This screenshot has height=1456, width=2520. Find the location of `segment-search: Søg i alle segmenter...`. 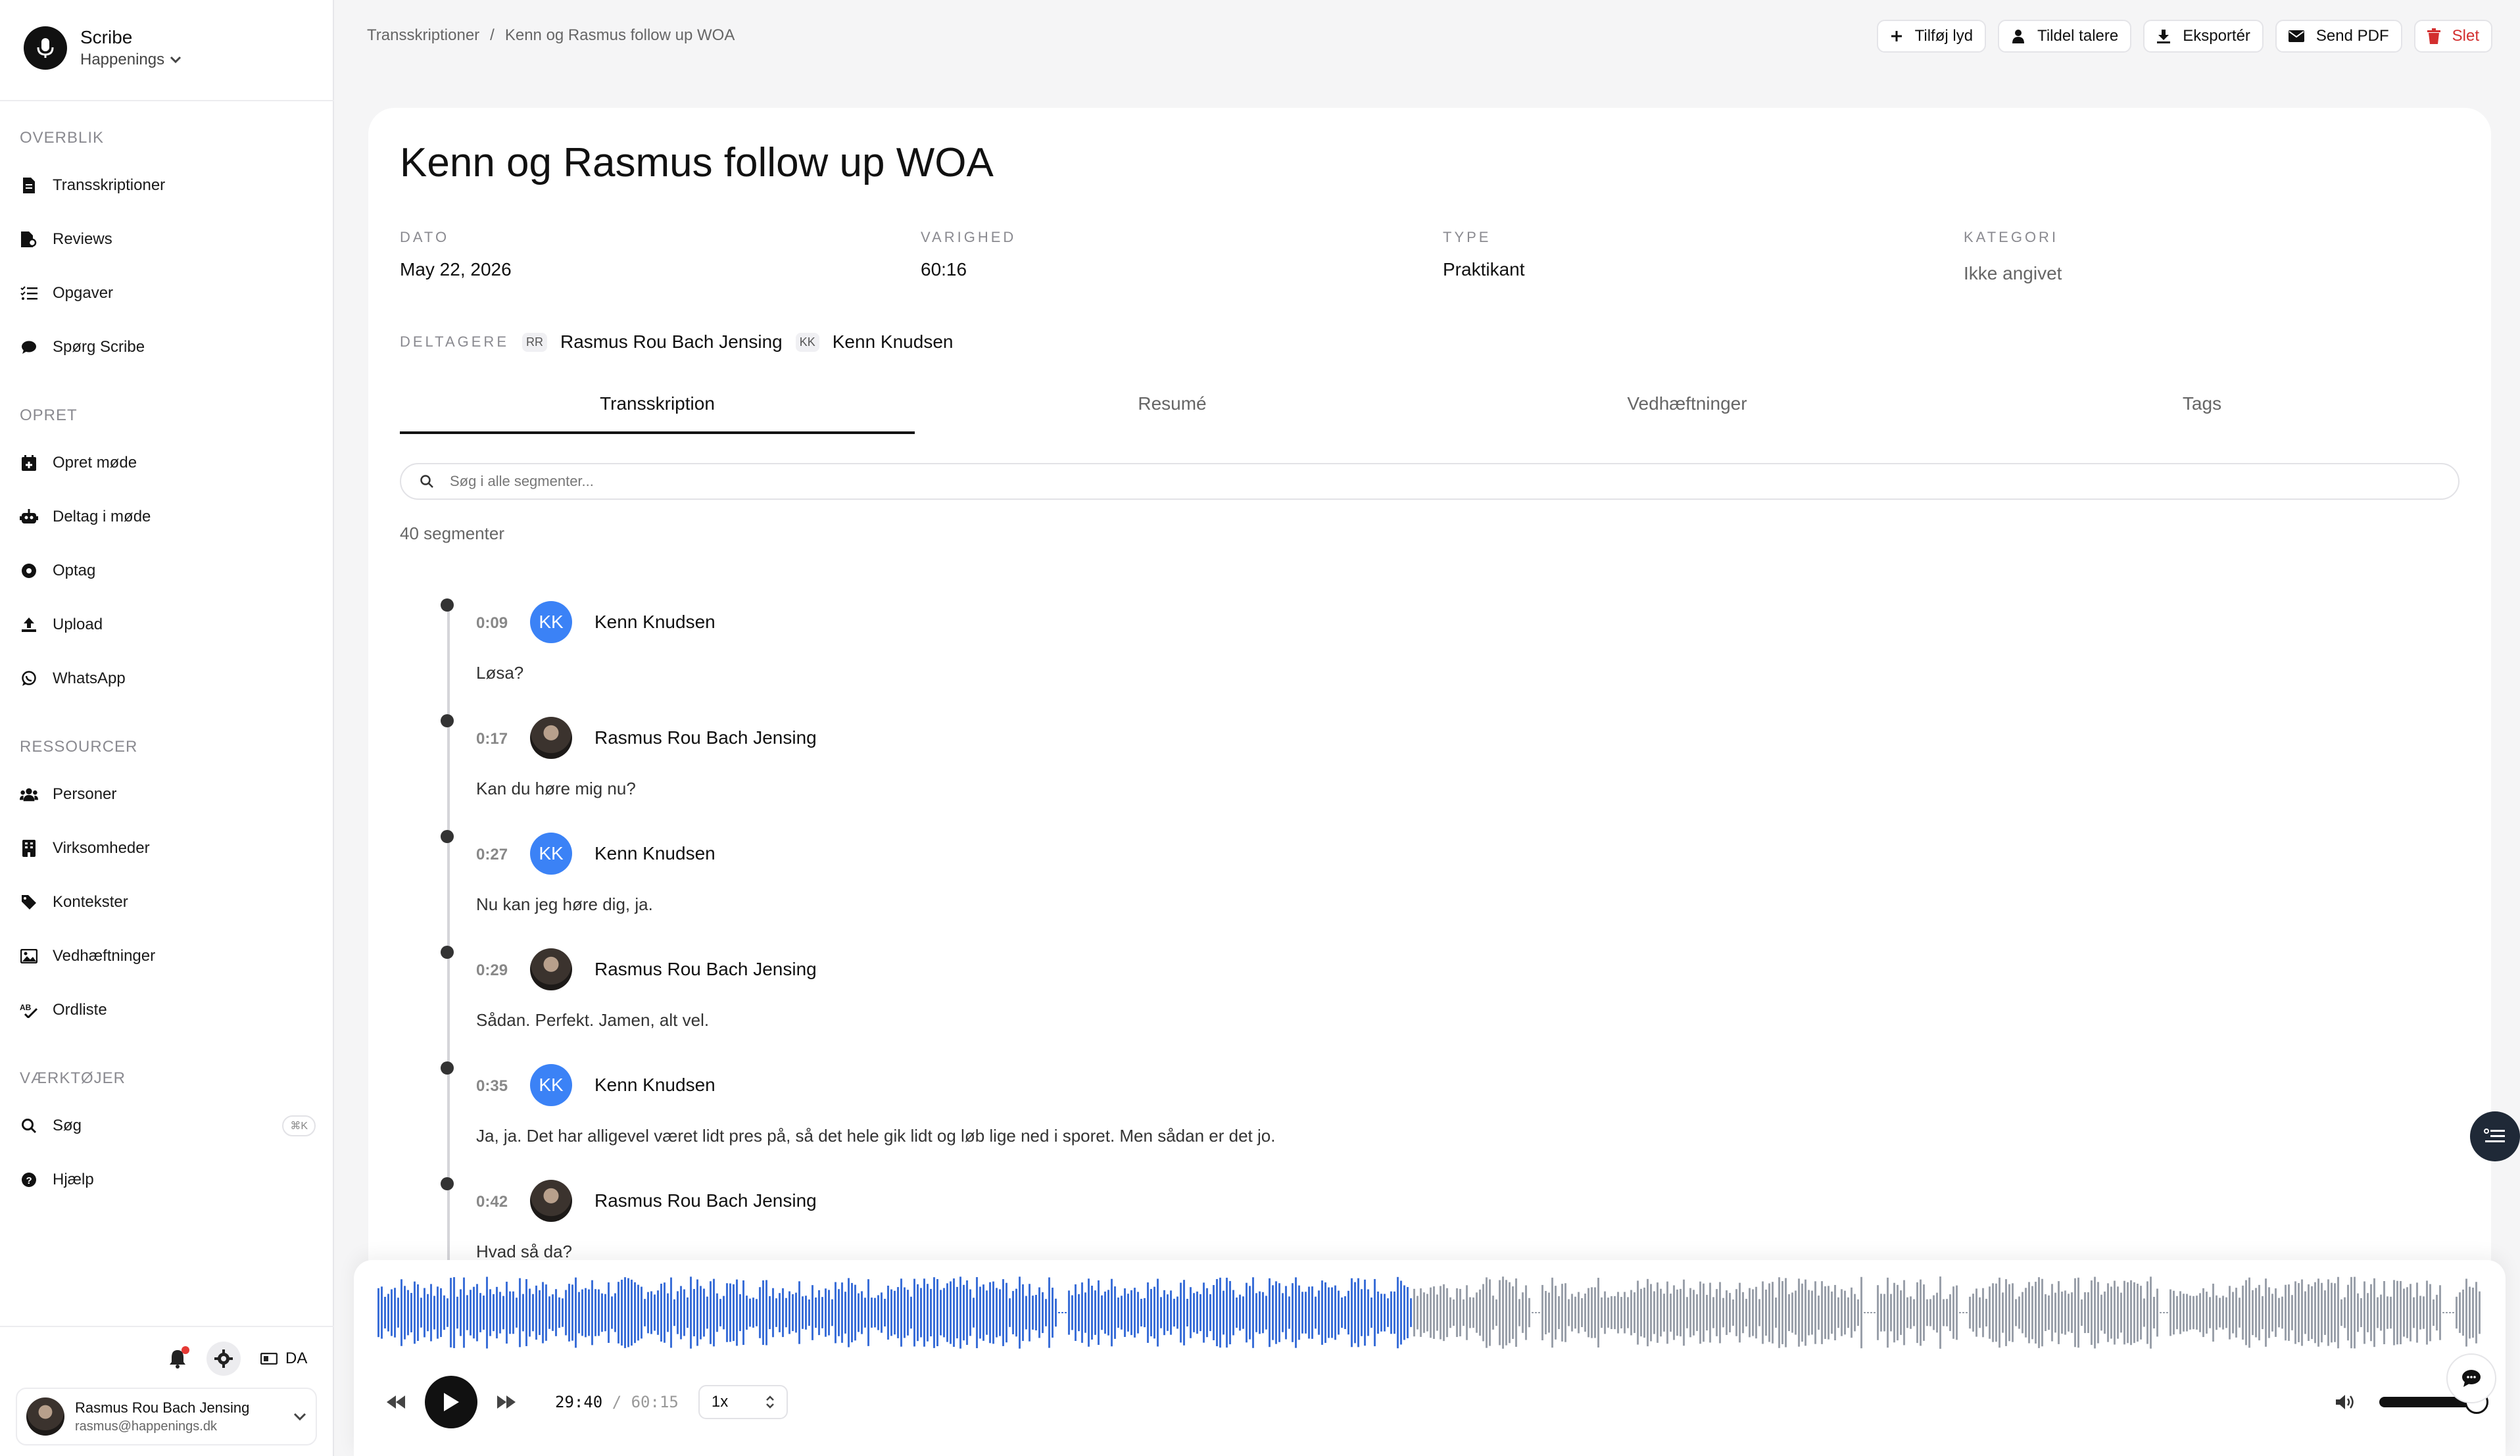

segment-search: Søg i alle segmenter... is located at coordinates (1429, 481).